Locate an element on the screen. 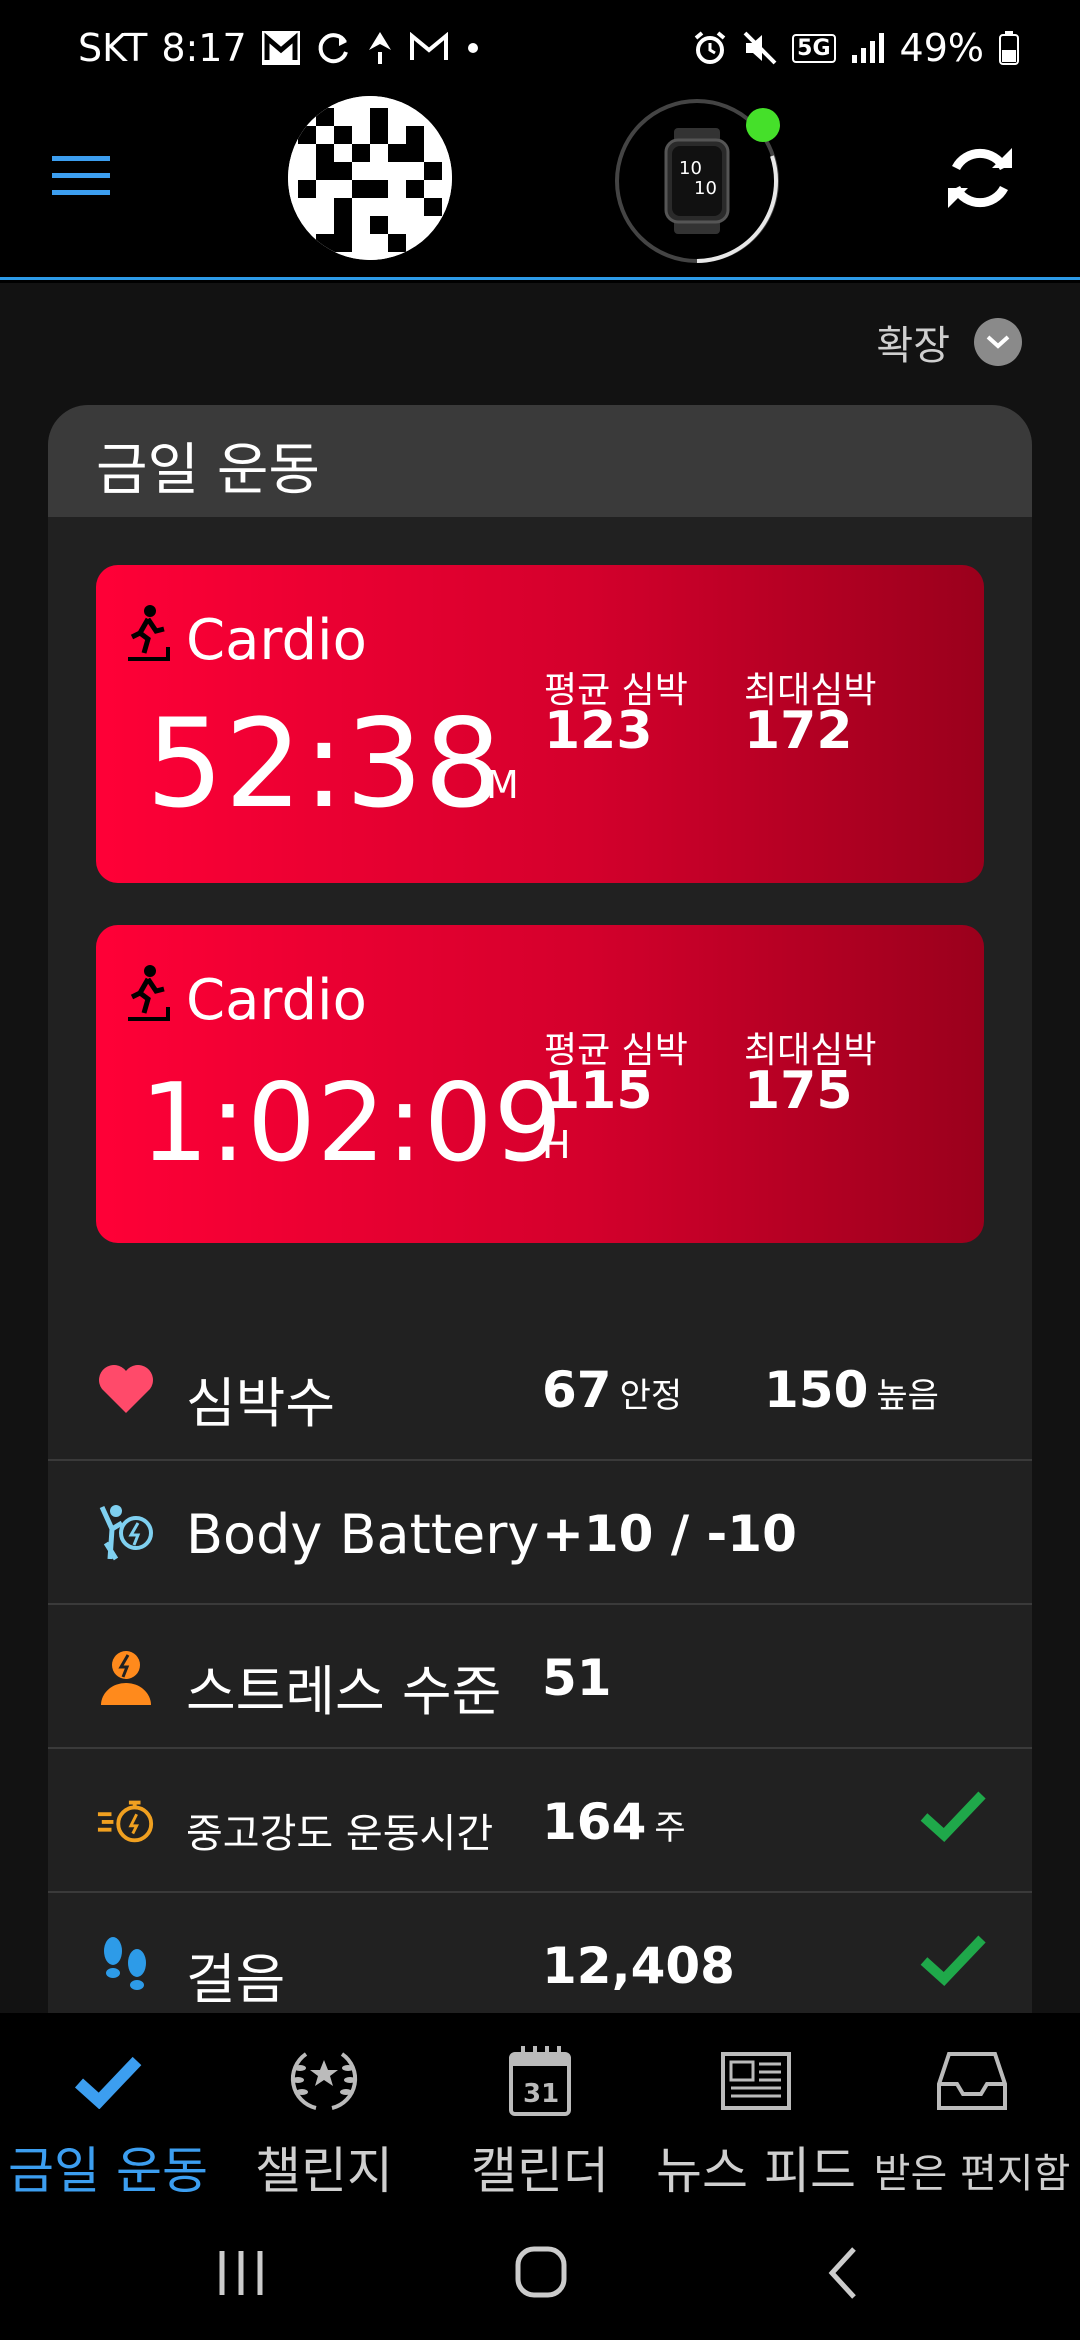 The width and height of the screenshot is (1080, 2340). sync-icon is located at coordinates (980, 178).